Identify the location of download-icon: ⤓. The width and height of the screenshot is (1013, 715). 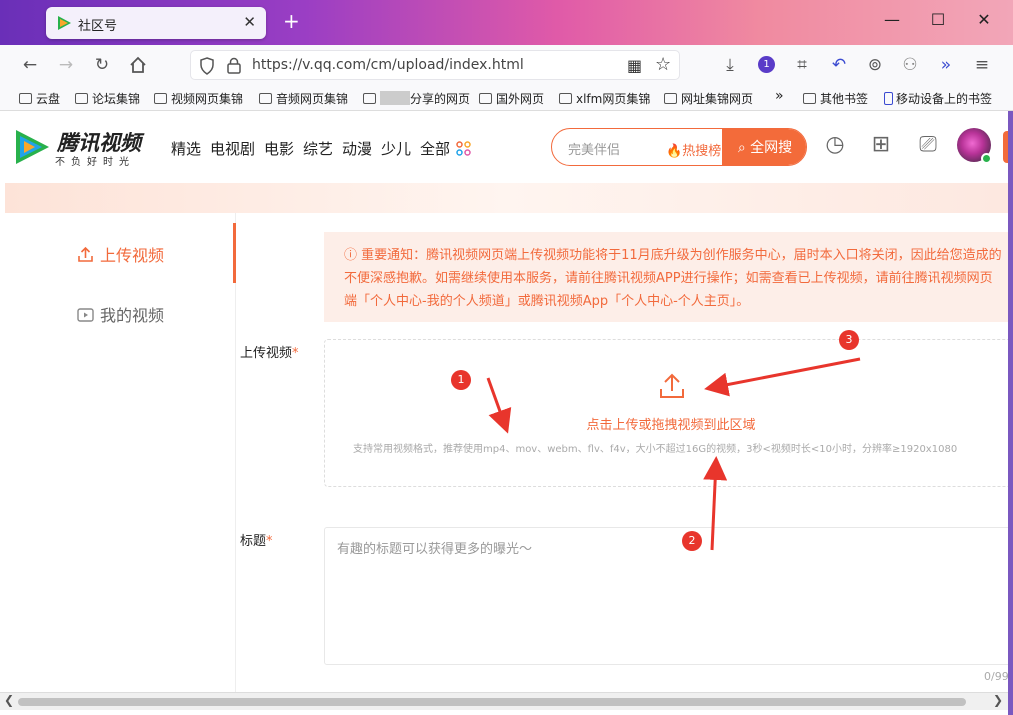
(730, 65).